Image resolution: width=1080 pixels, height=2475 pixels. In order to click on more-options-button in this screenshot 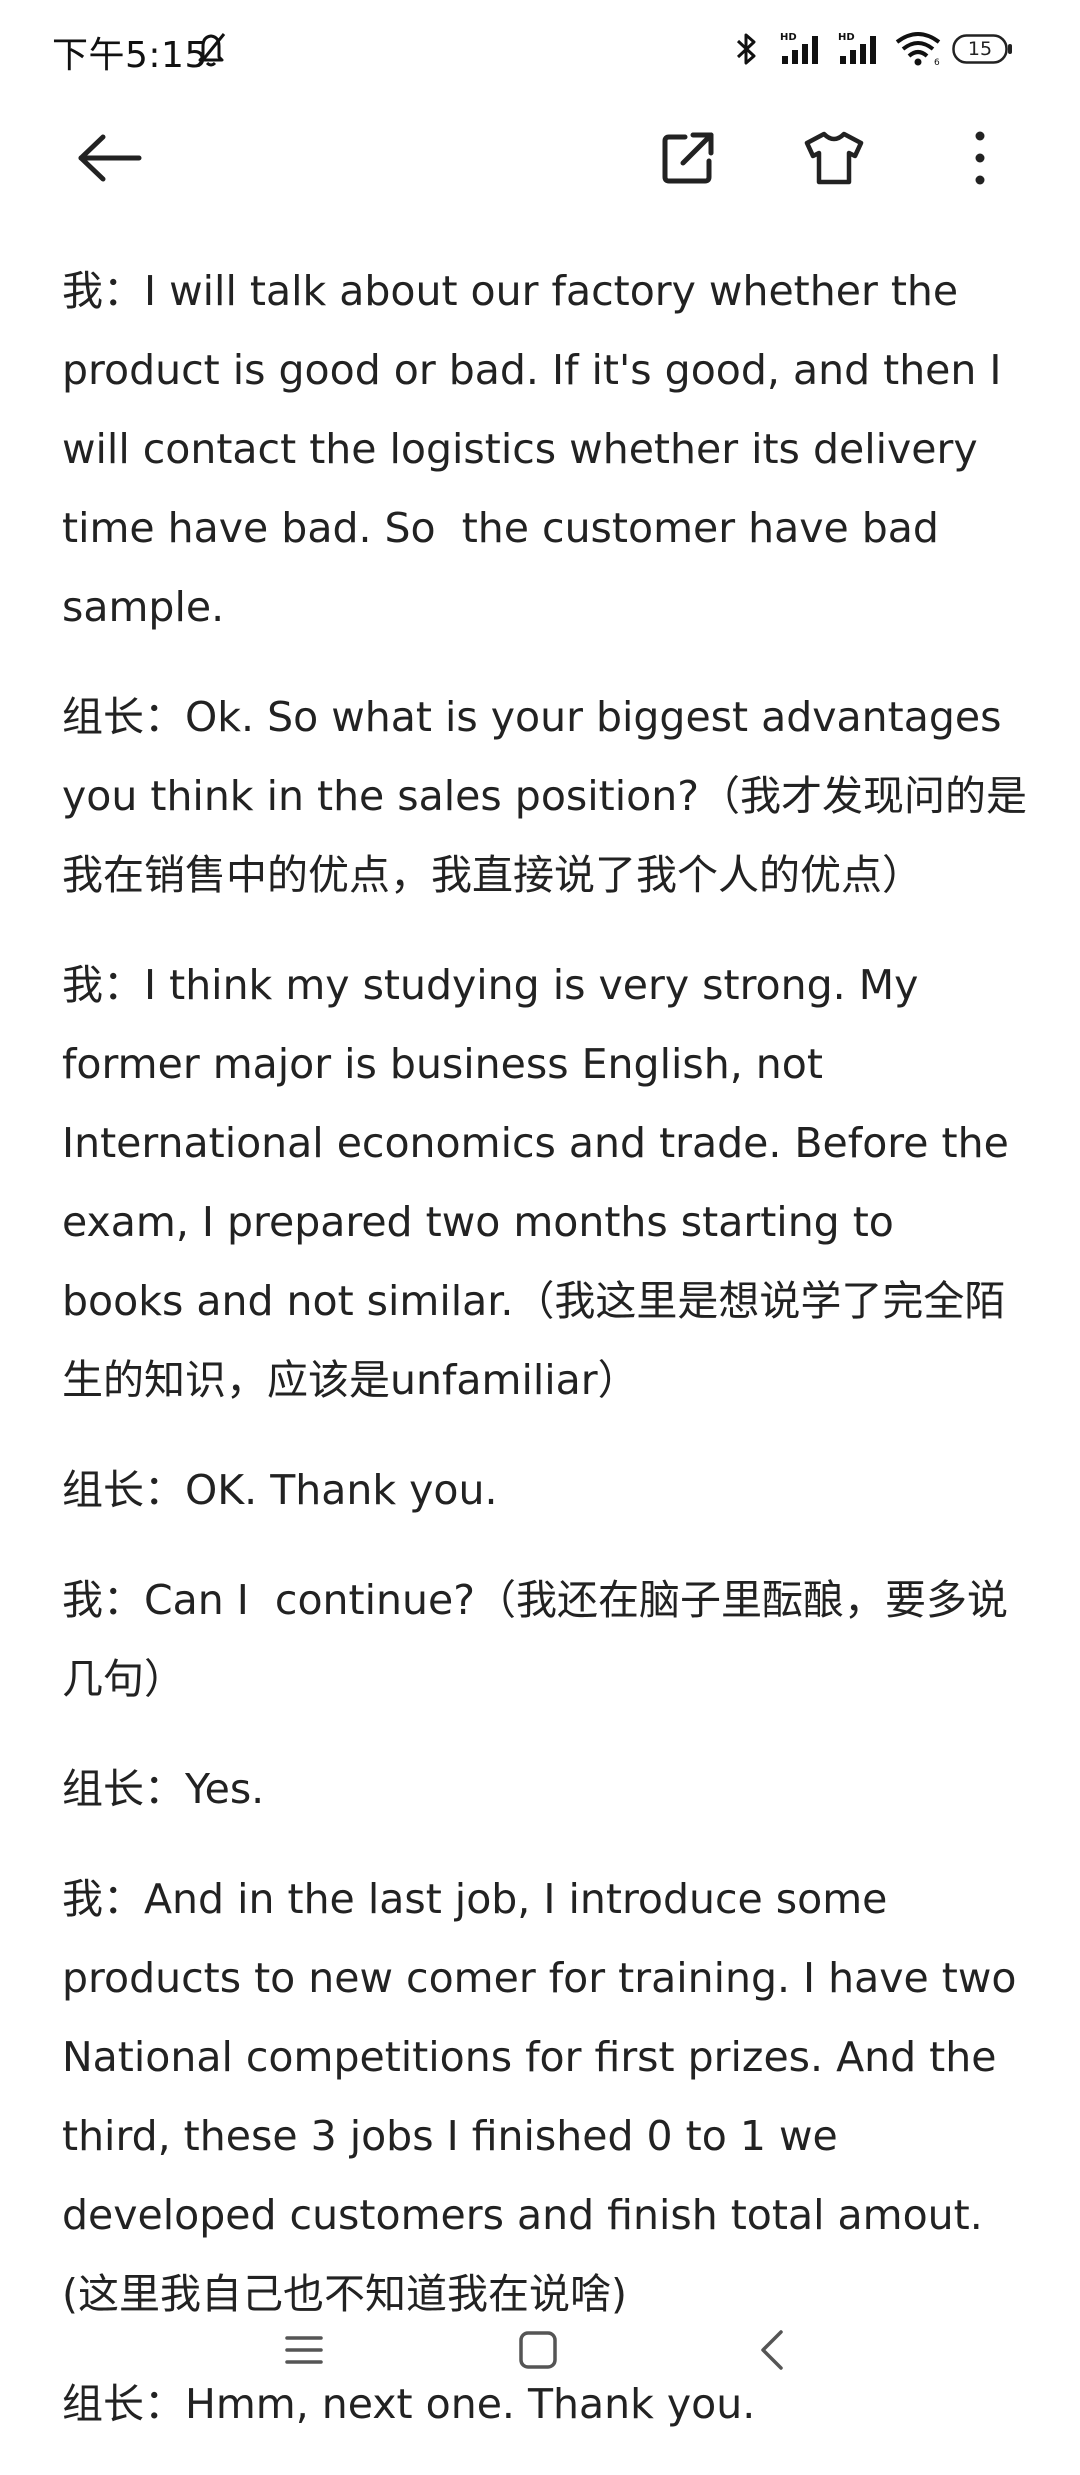, I will do `click(980, 158)`.